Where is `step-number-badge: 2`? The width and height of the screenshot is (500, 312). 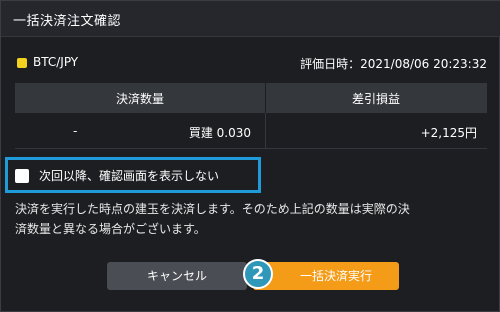 step-number-badge: 2 is located at coordinates (258, 274).